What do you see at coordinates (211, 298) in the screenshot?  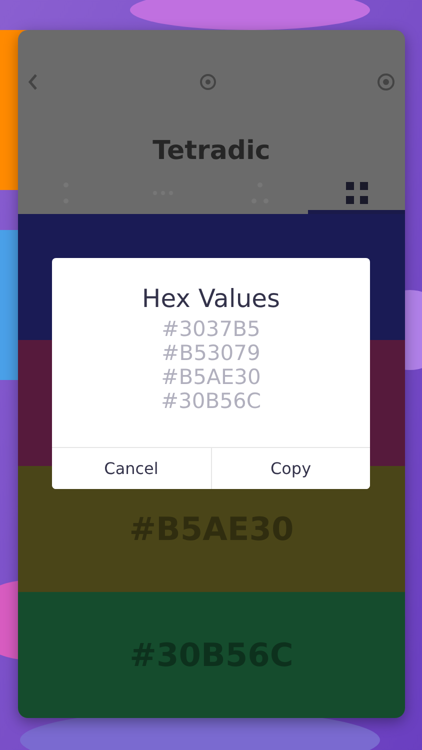 I see `dialog-title: Hex Values` at bounding box center [211, 298].